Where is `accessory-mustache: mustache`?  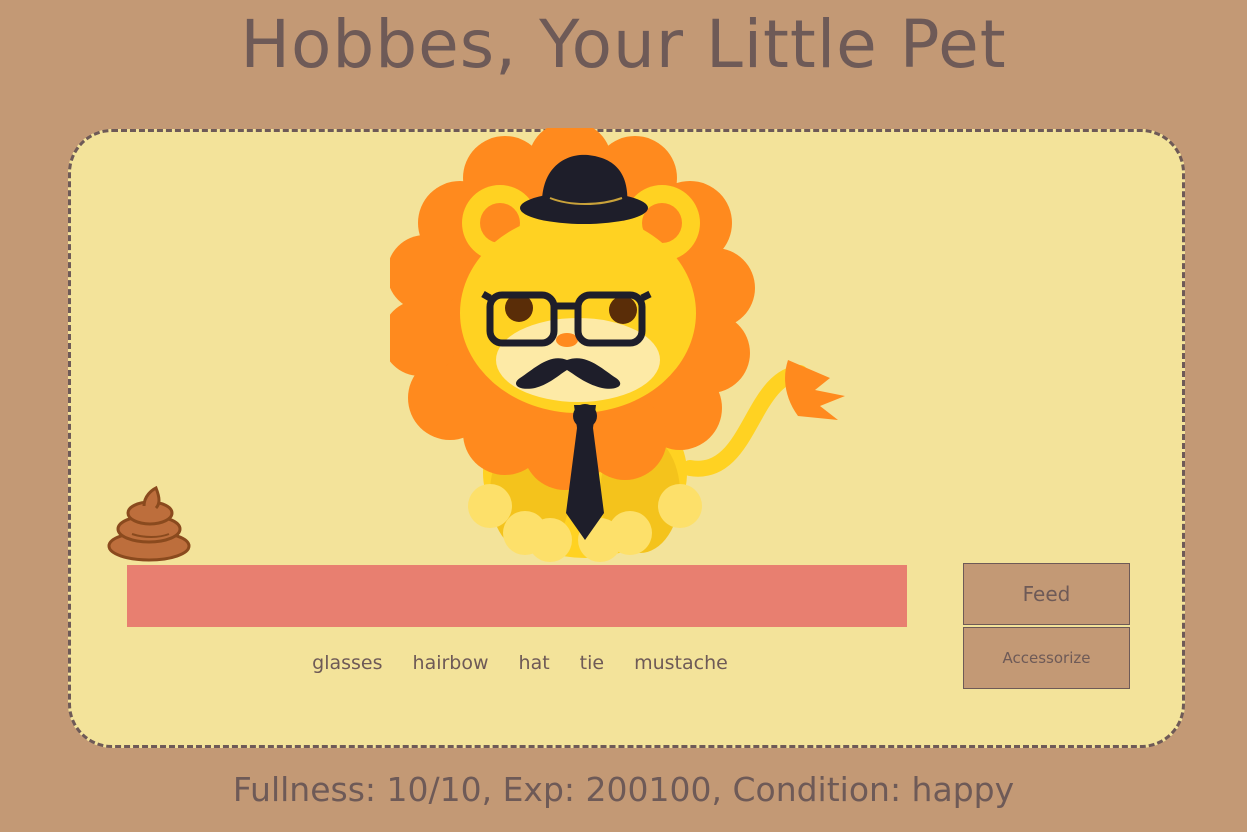
accessory-mustache: mustache is located at coordinates (681, 663).